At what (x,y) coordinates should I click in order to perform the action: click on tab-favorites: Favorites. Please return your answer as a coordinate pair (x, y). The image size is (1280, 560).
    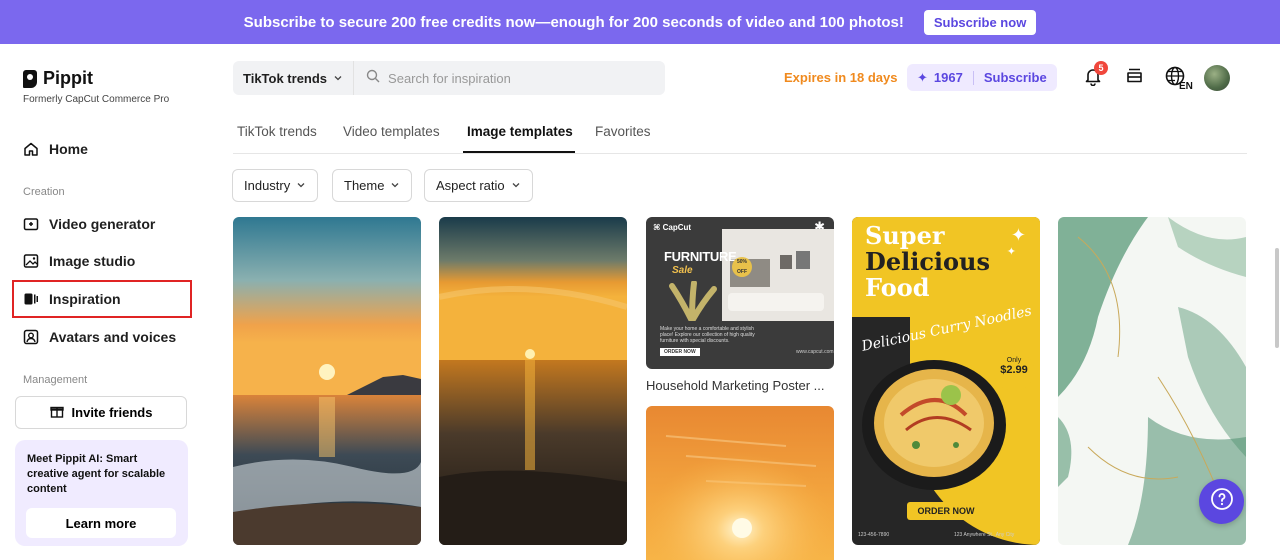
    Looking at the image, I should click on (623, 131).